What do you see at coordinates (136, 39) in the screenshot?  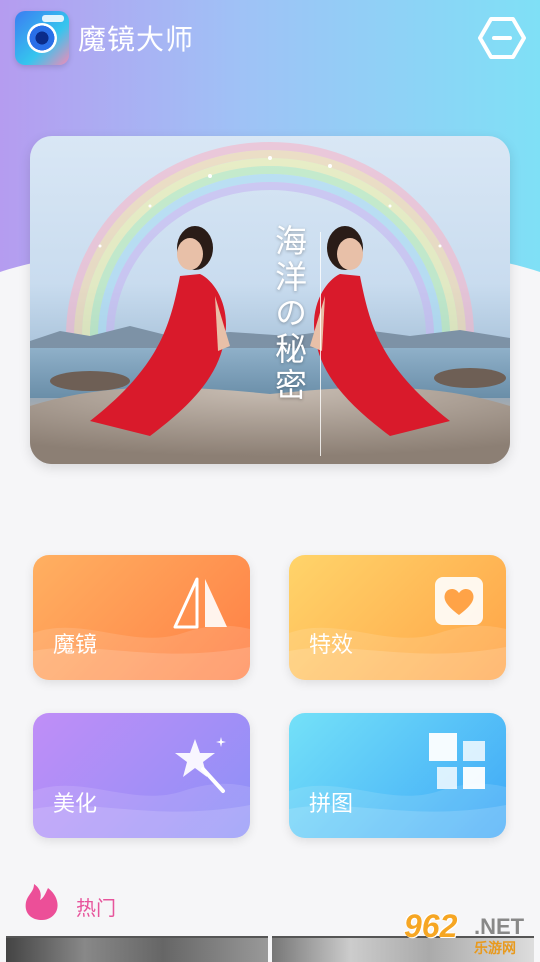 I see `app-title: 魔镜大师` at bounding box center [136, 39].